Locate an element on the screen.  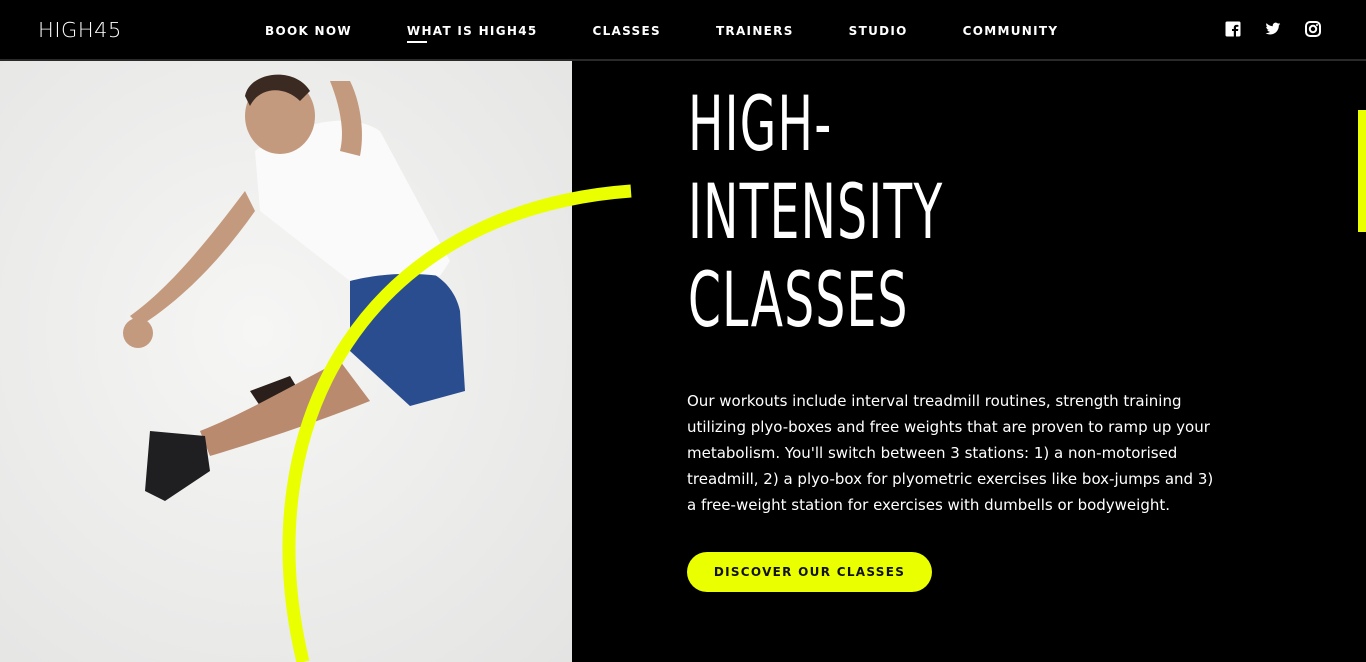
hero-headline: HIGH- INTENSITY CLASSES is located at coordinates (894, 212).